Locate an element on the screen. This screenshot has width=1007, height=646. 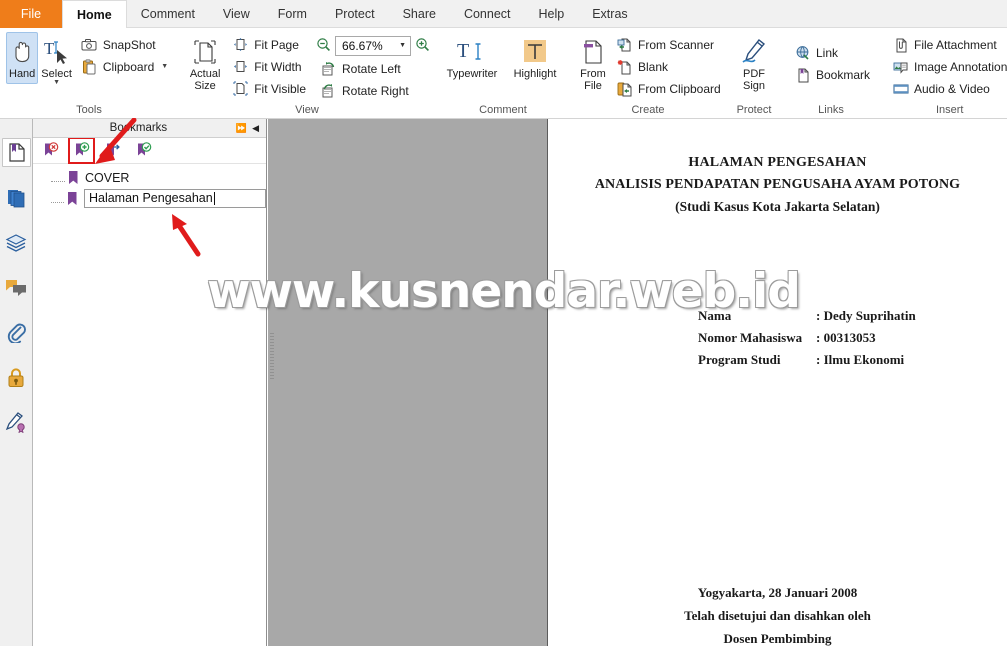
security-panel-icon is located at coordinates (16, 377).